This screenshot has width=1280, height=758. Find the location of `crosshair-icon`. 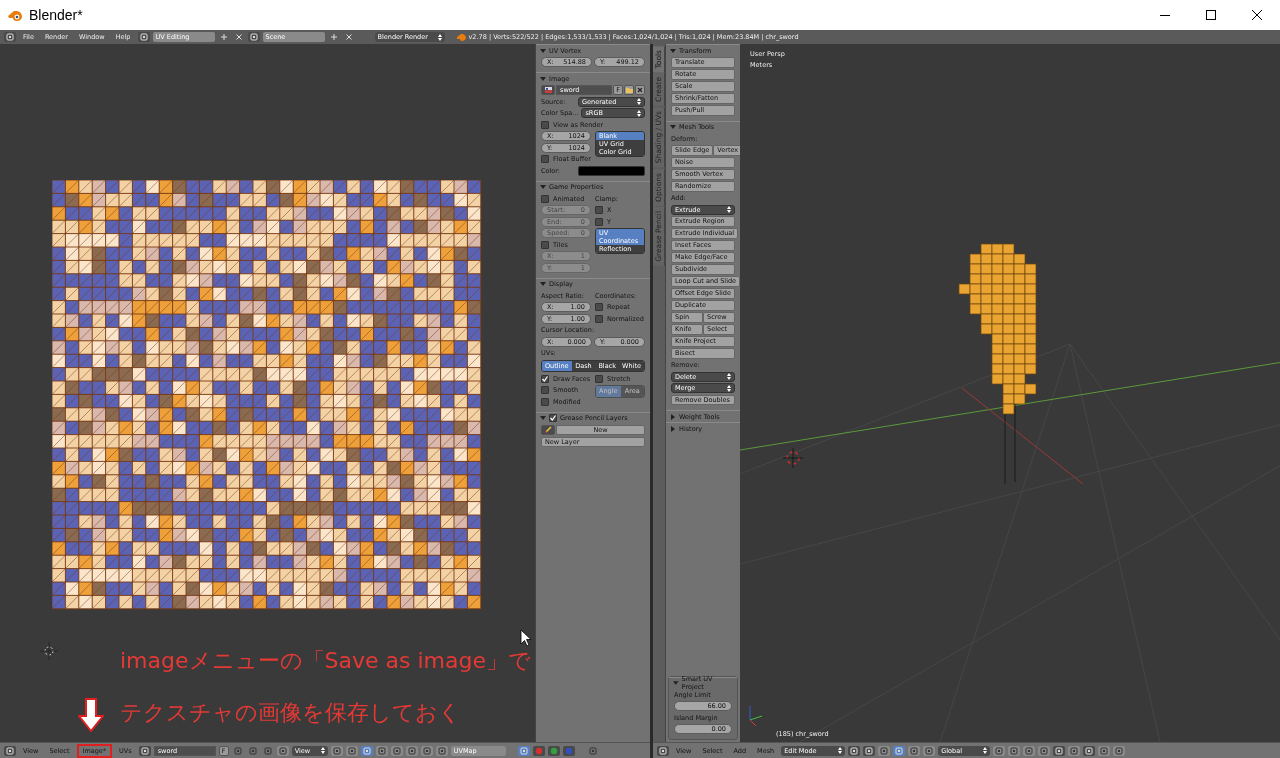

crosshair-icon is located at coordinates (49, 651).